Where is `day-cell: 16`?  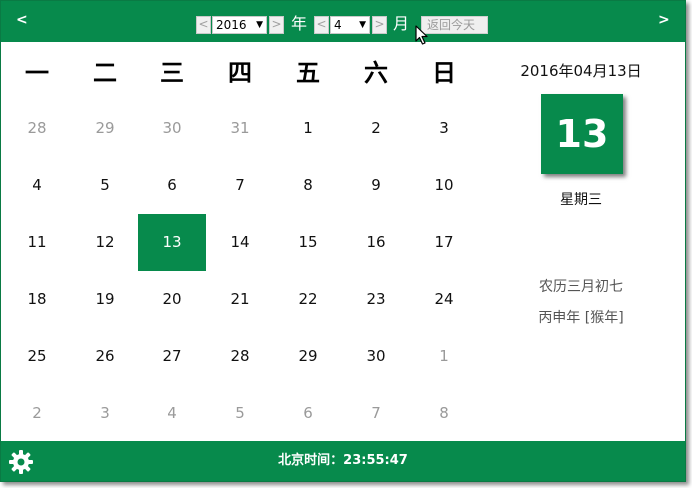
day-cell: 16 is located at coordinates (376, 242).